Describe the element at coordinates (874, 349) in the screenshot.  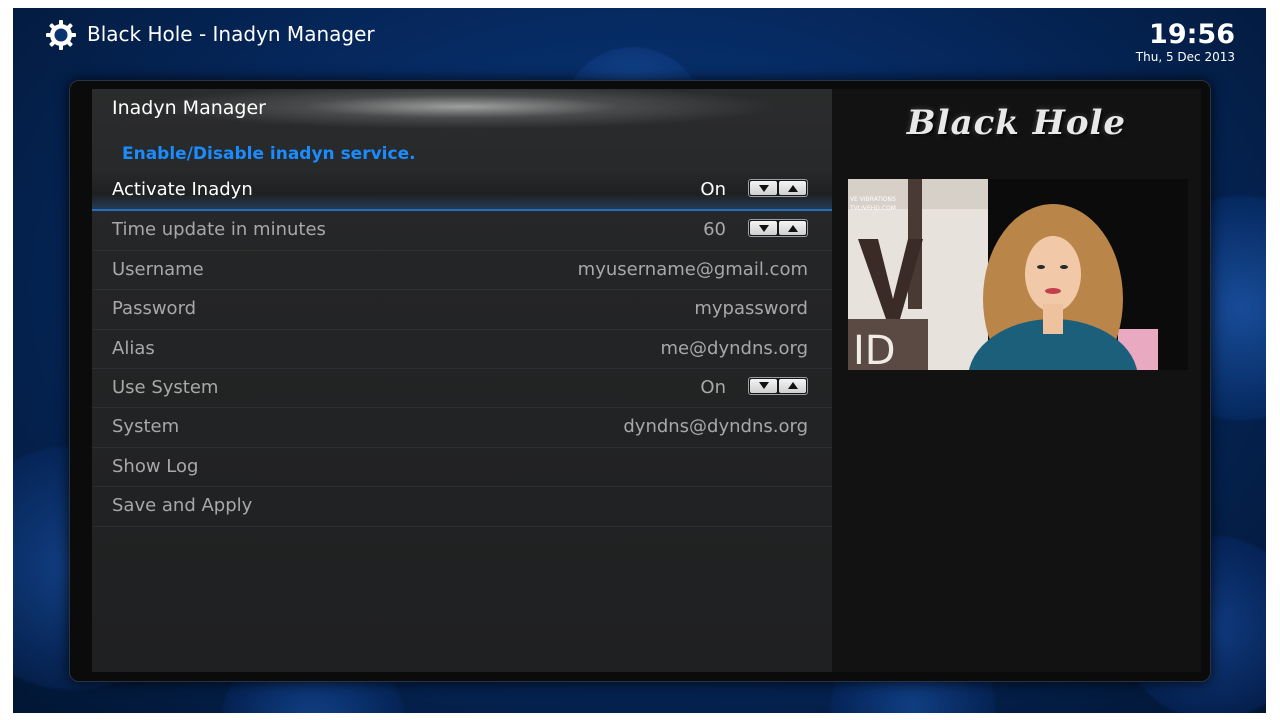
I see `svg-text: ID` at that location.